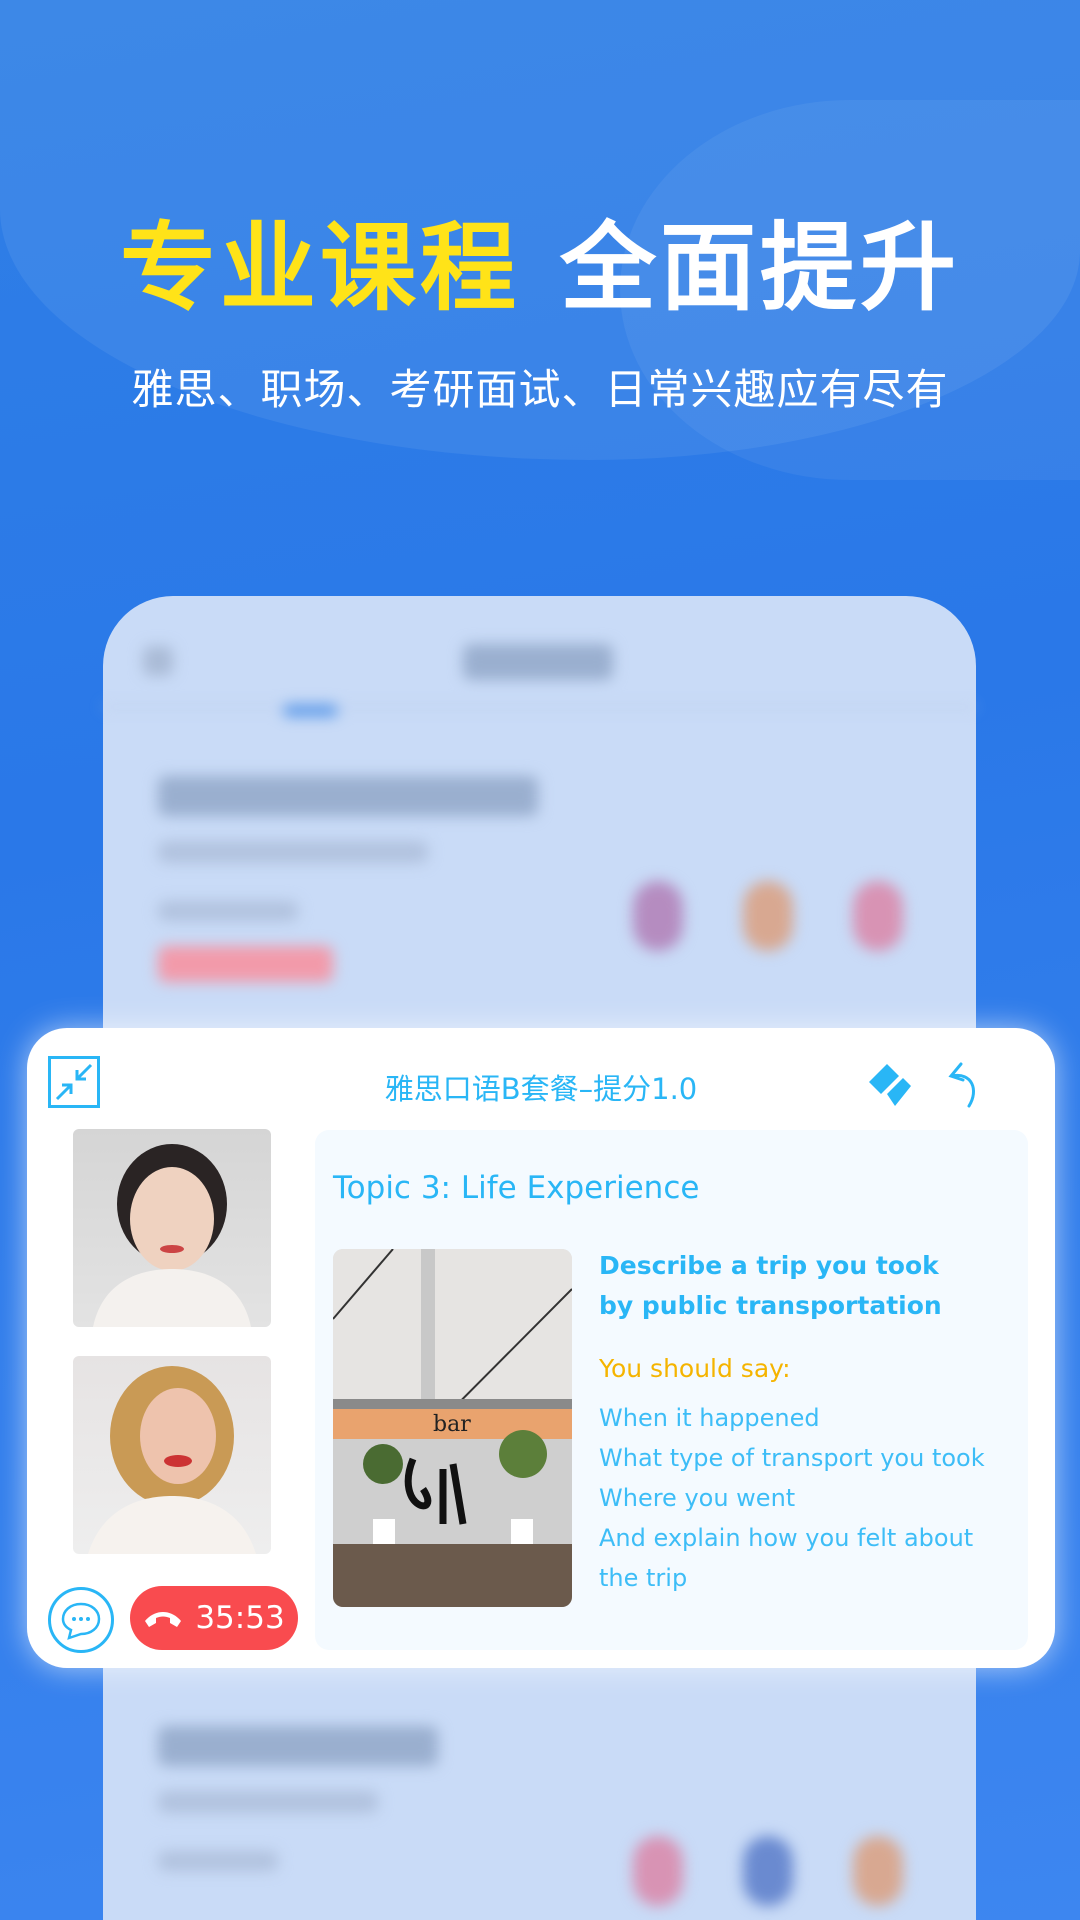  Describe the element at coordinates (709, 1418) in the screenshot. I see `prompt-point: When it happened` at that location.